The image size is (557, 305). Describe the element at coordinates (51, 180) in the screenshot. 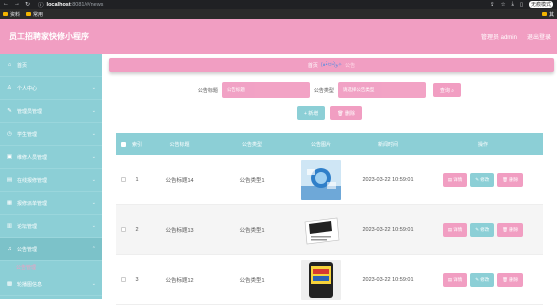

I see `sidebar-item-online-repair: ▤ 在线报修管理 ⌄` at that location.